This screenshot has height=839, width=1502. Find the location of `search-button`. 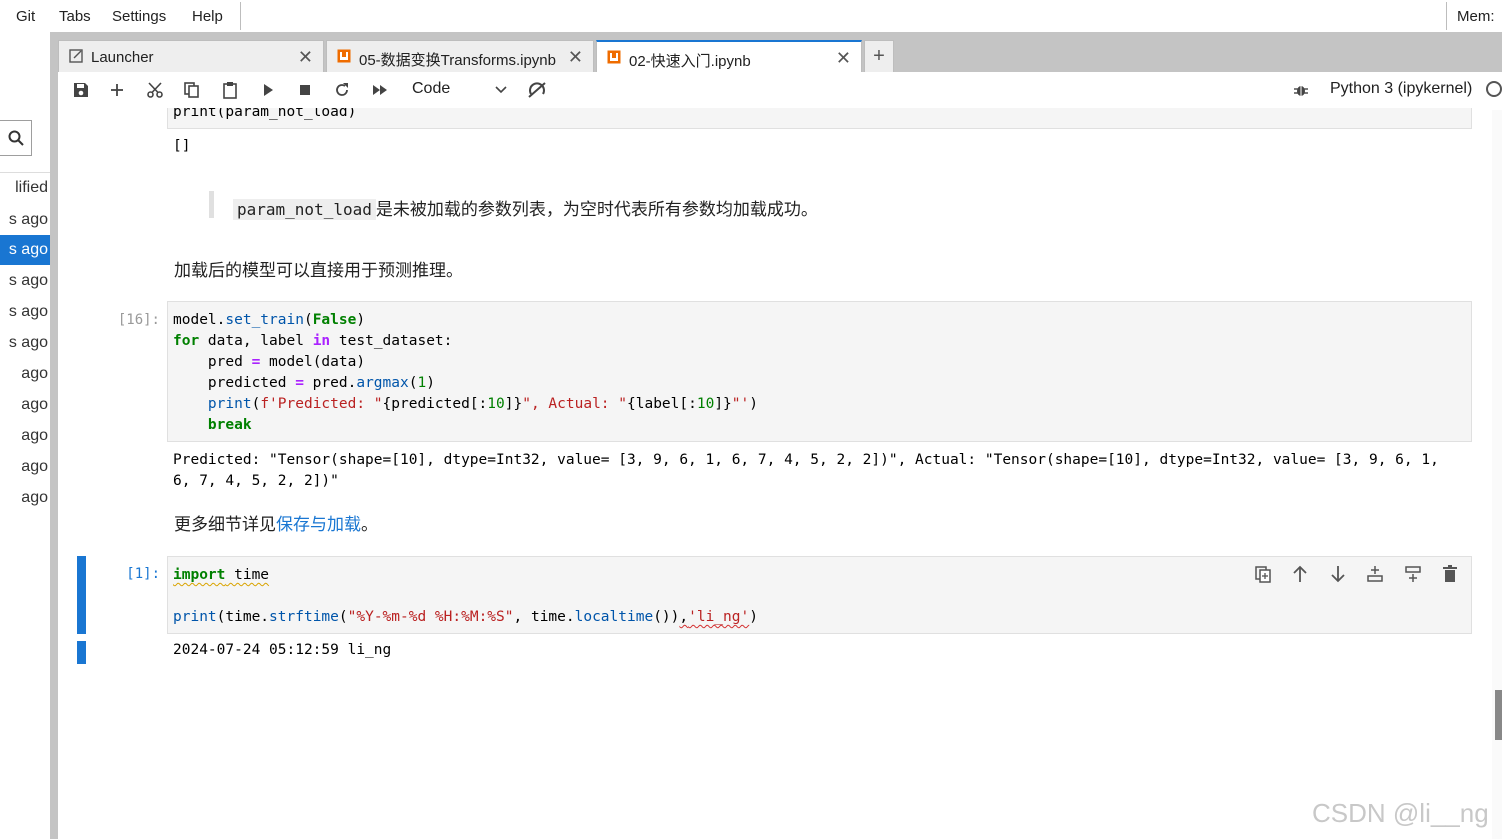

search-button is located at coordinates (16, 138).